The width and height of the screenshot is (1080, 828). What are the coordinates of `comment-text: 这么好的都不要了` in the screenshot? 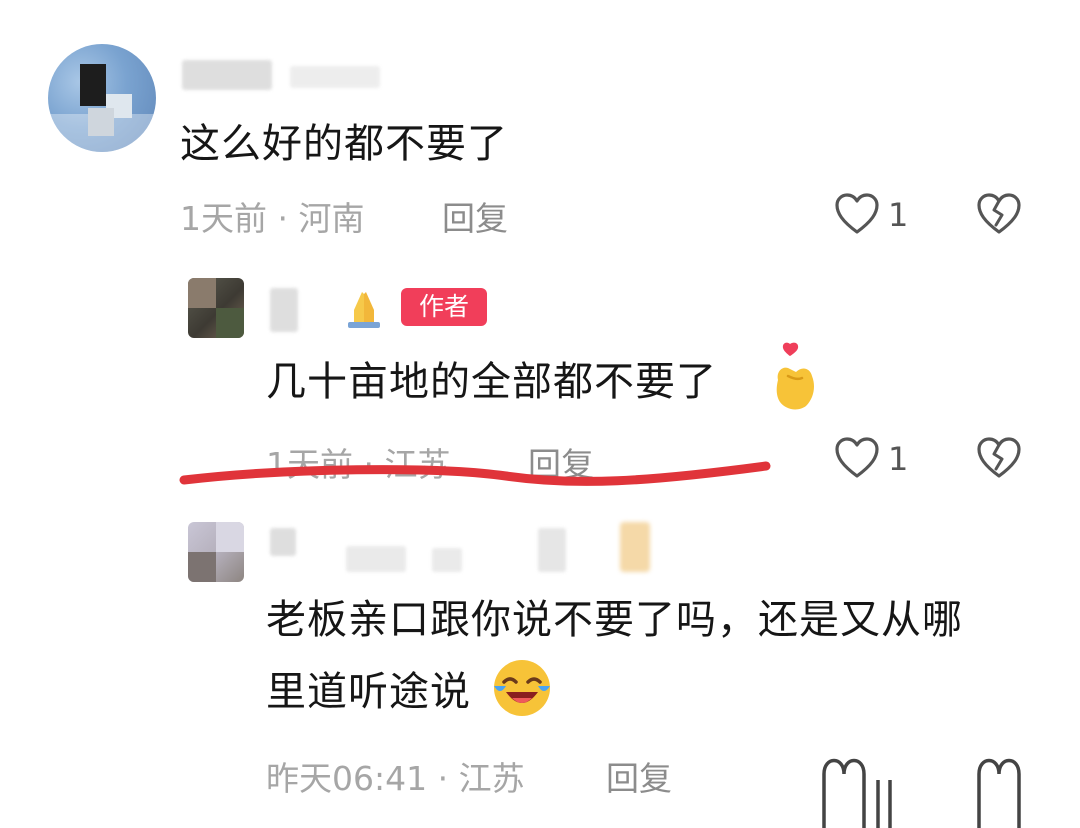 It's located at (344, 144).